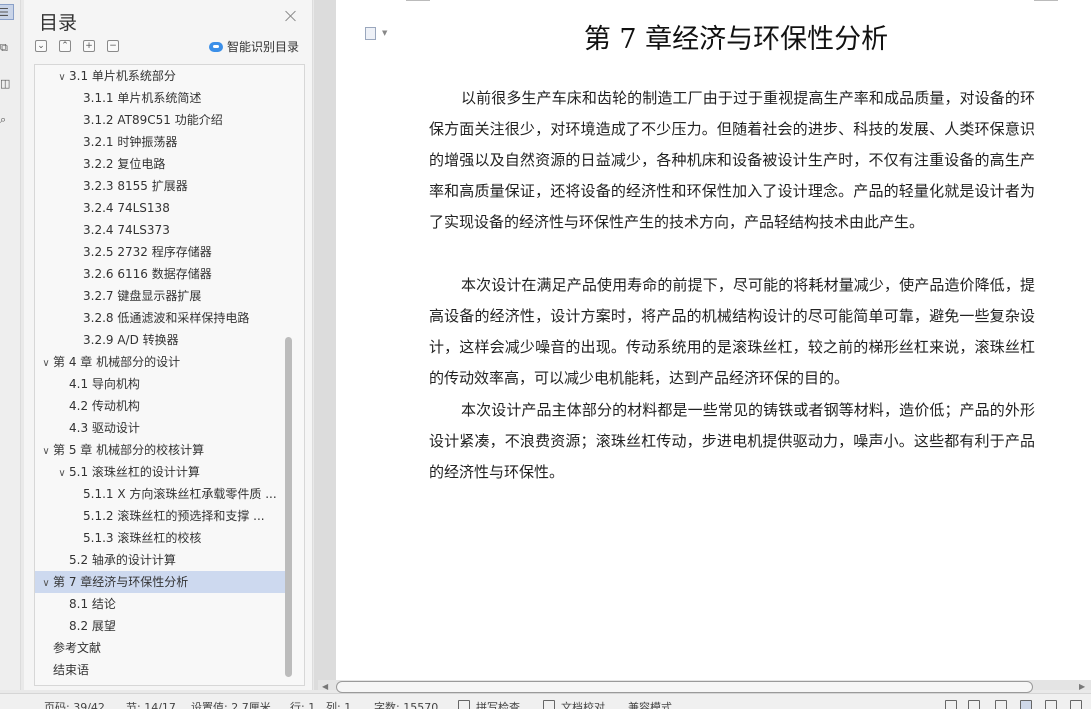 Image resolution: width=1091 pixels, height=709 pixels. I want to click on toc-item: 3.2.4 74LS373, so click(160, 230).